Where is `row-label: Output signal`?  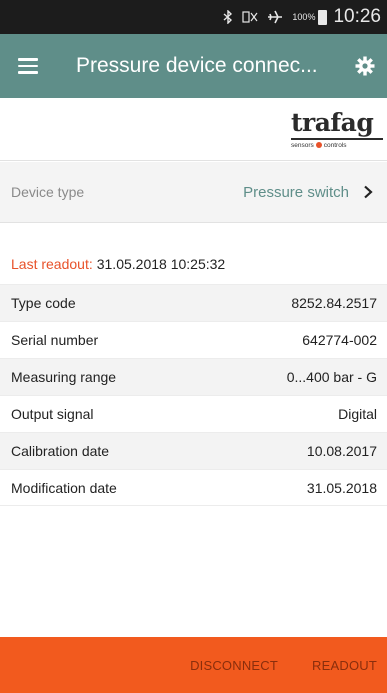 row-label: Output signal is located at coordinates (52, 414).